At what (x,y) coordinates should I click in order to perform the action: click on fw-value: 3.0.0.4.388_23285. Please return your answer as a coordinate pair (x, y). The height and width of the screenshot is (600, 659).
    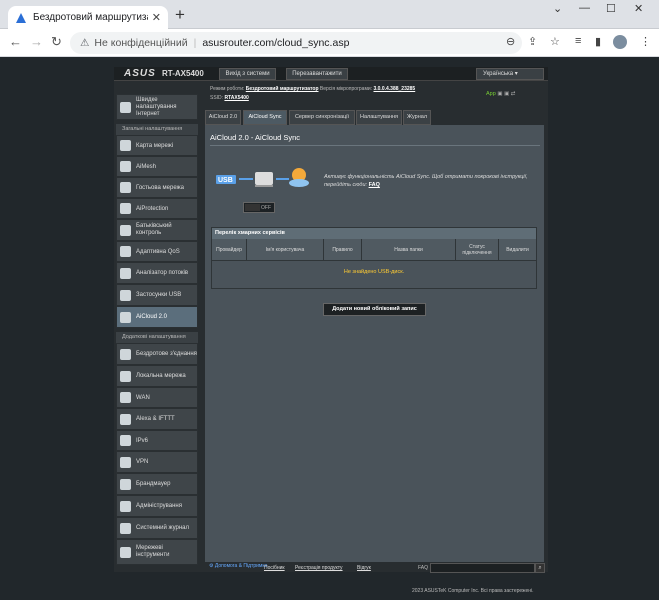
    Looking at the image, I should click on (394, 89).